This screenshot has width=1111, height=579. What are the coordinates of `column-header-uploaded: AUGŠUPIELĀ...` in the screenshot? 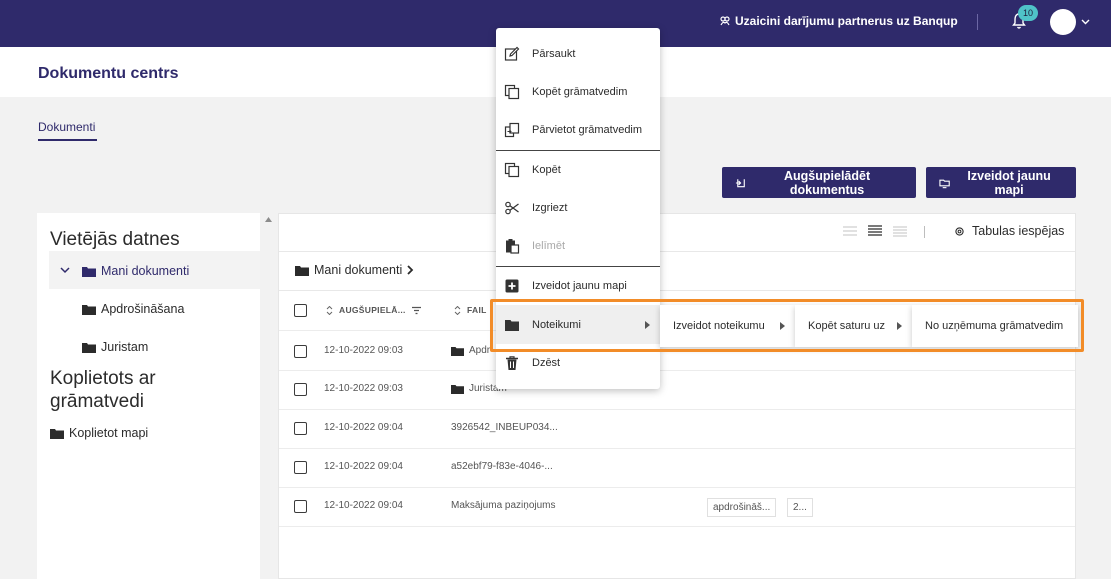 It's located at (373, 310).